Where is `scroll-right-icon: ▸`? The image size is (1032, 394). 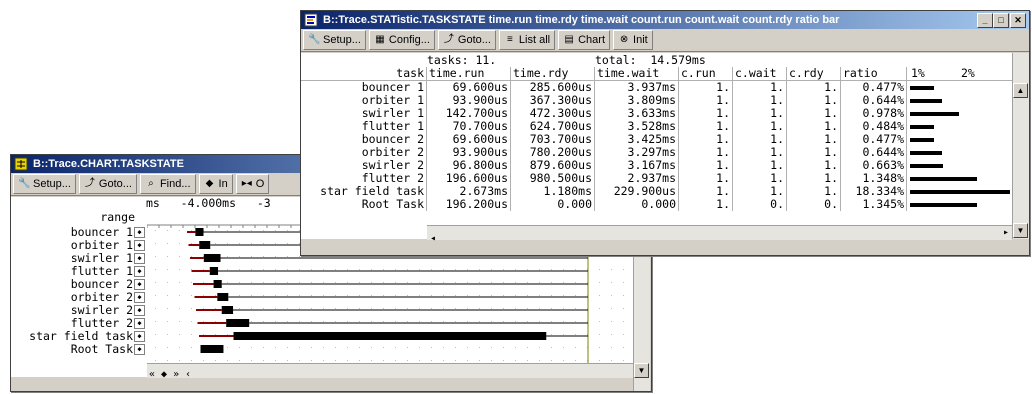
scroll-right-icon: ▸ is located at coordinates (1006, 233).